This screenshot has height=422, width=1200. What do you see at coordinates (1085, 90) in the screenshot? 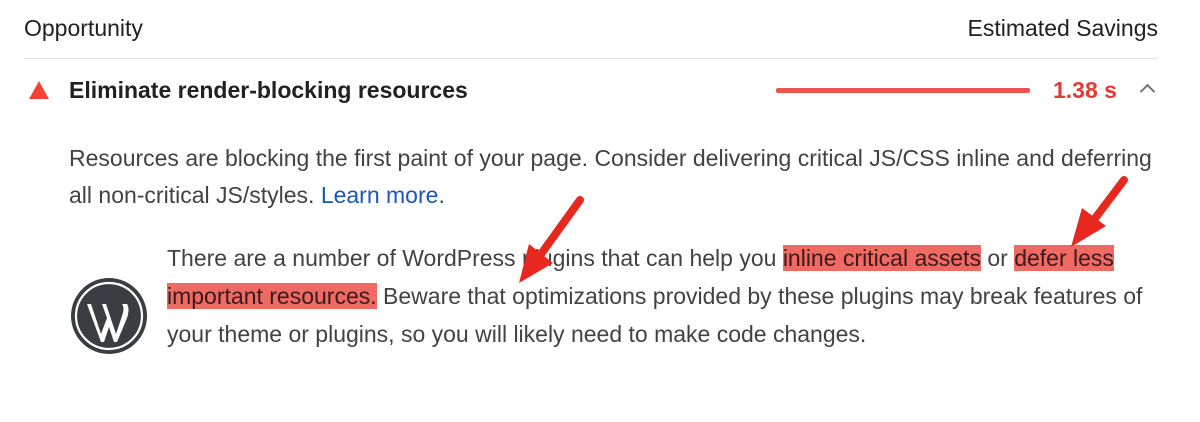
I see `savings-value: 1.38 s` at bounding box center [1085, 90].